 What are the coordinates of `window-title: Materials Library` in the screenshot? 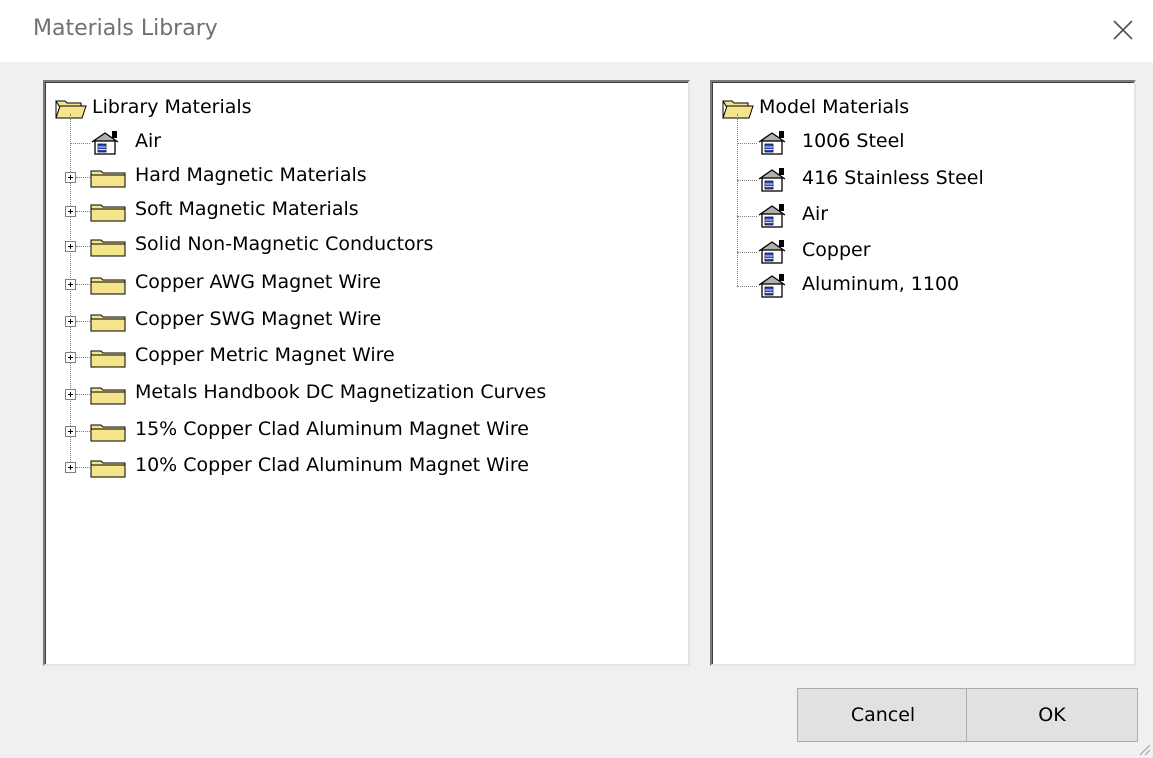 It's located at (125, 28).